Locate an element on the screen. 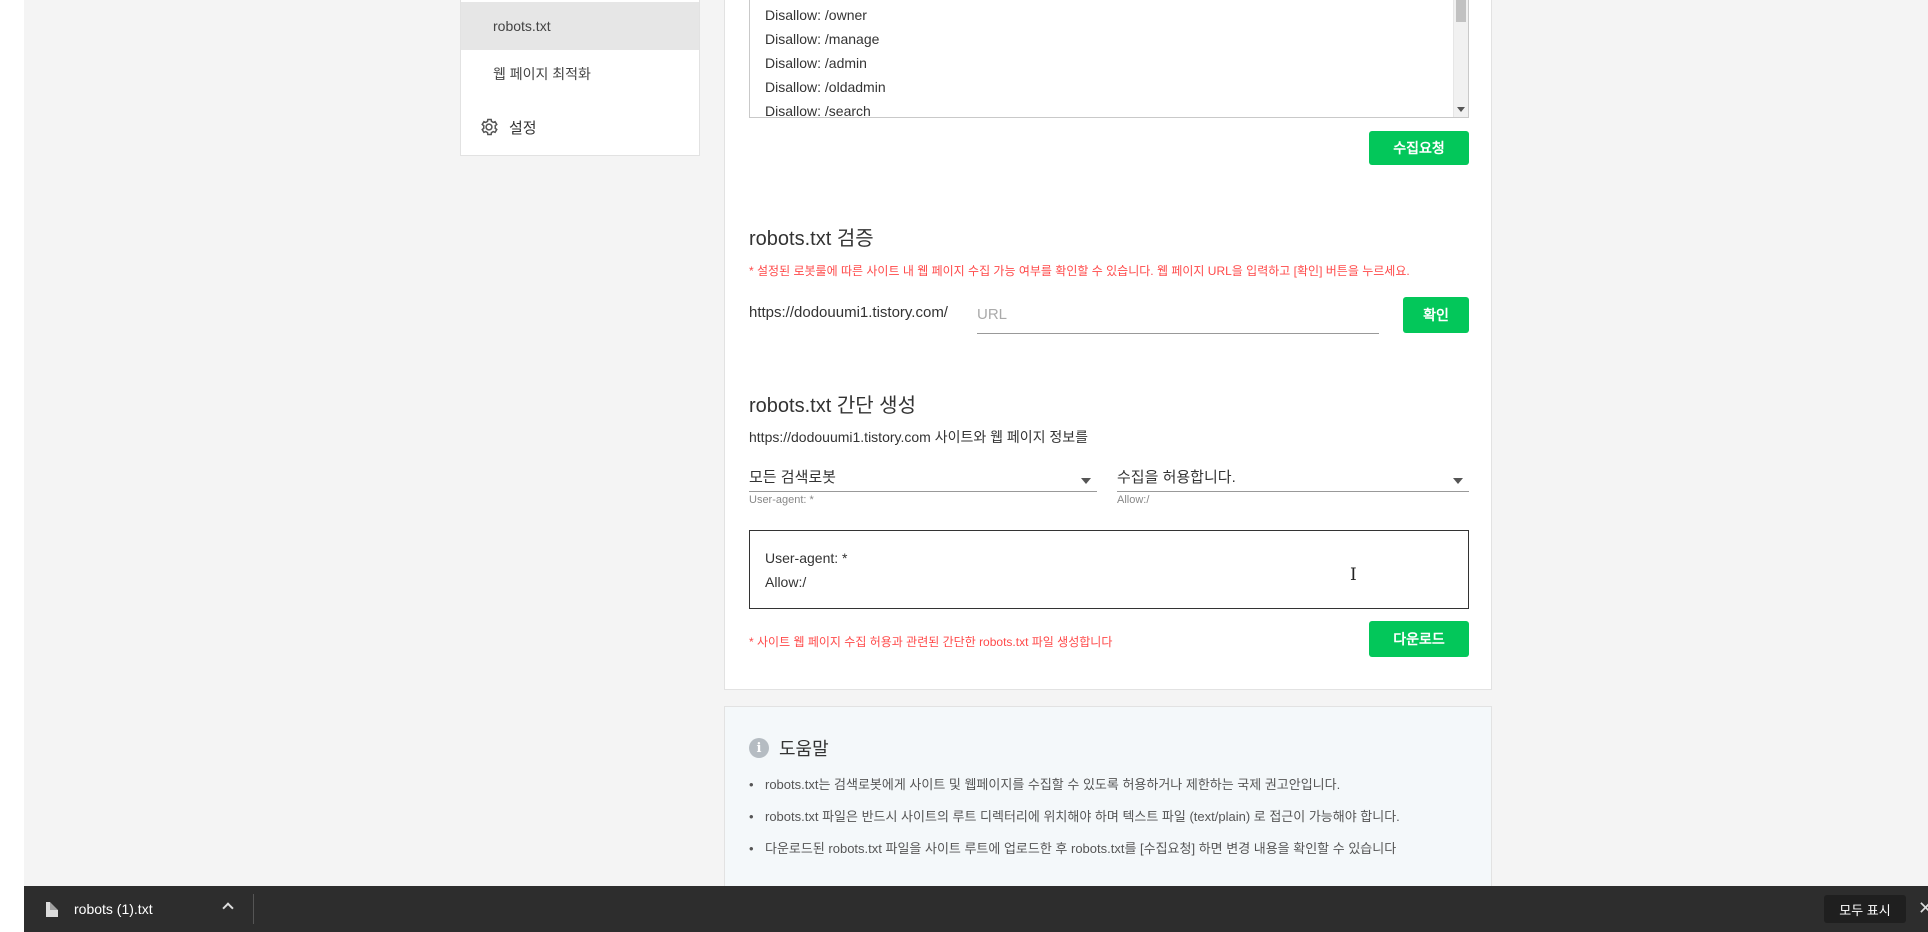 This screenshot has width=1928, height=932. allow-select-sub: Allow:/ is located at coordinates (1133, 500).